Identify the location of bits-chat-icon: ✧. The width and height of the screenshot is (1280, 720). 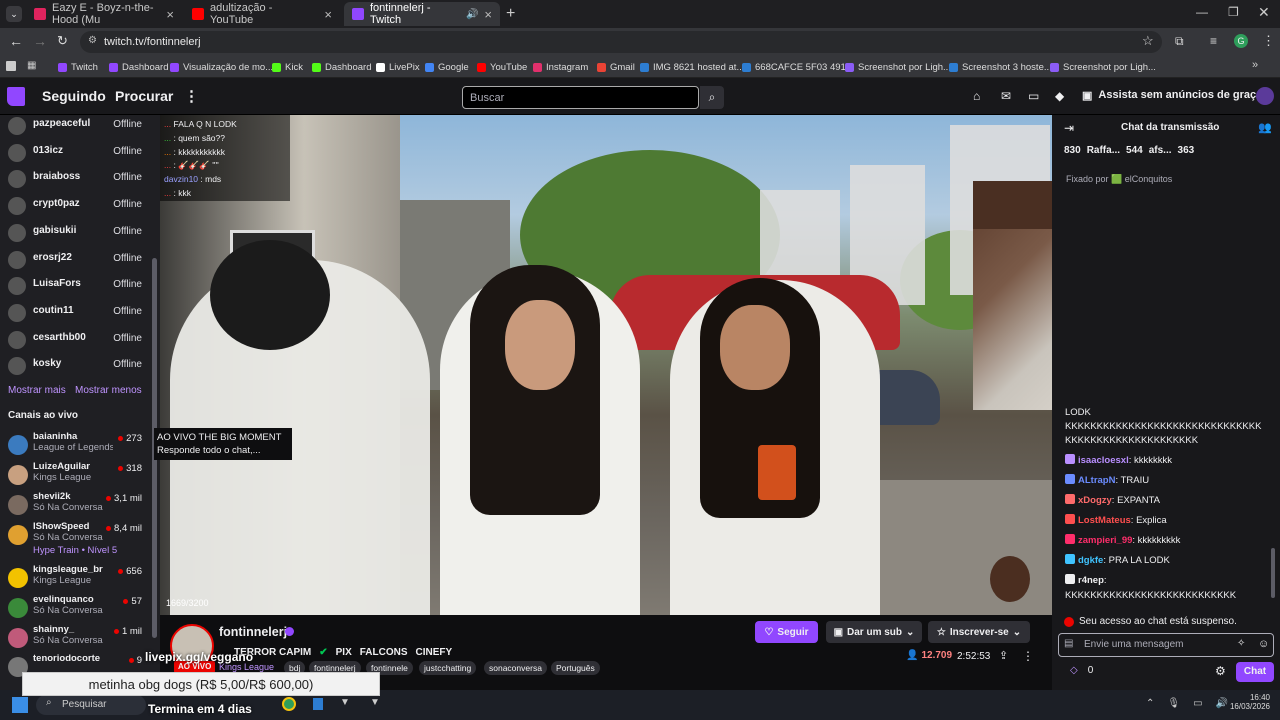
(1241, 643).